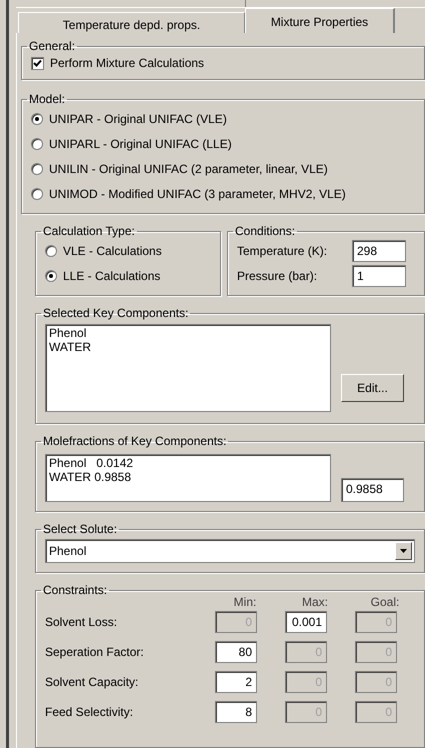 The image size is (425, 748). Describe the element at coordinates (306, 622) in the screenshot. I see `input-field: 0.001` at that location.